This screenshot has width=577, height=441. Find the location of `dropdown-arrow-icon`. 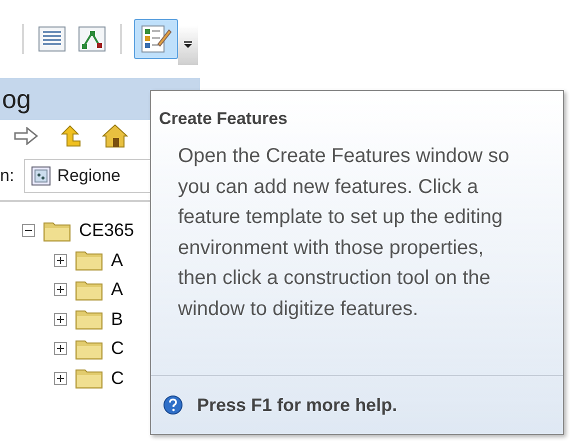

dropdown-arrow-icon is located at coordinates (188, 45).